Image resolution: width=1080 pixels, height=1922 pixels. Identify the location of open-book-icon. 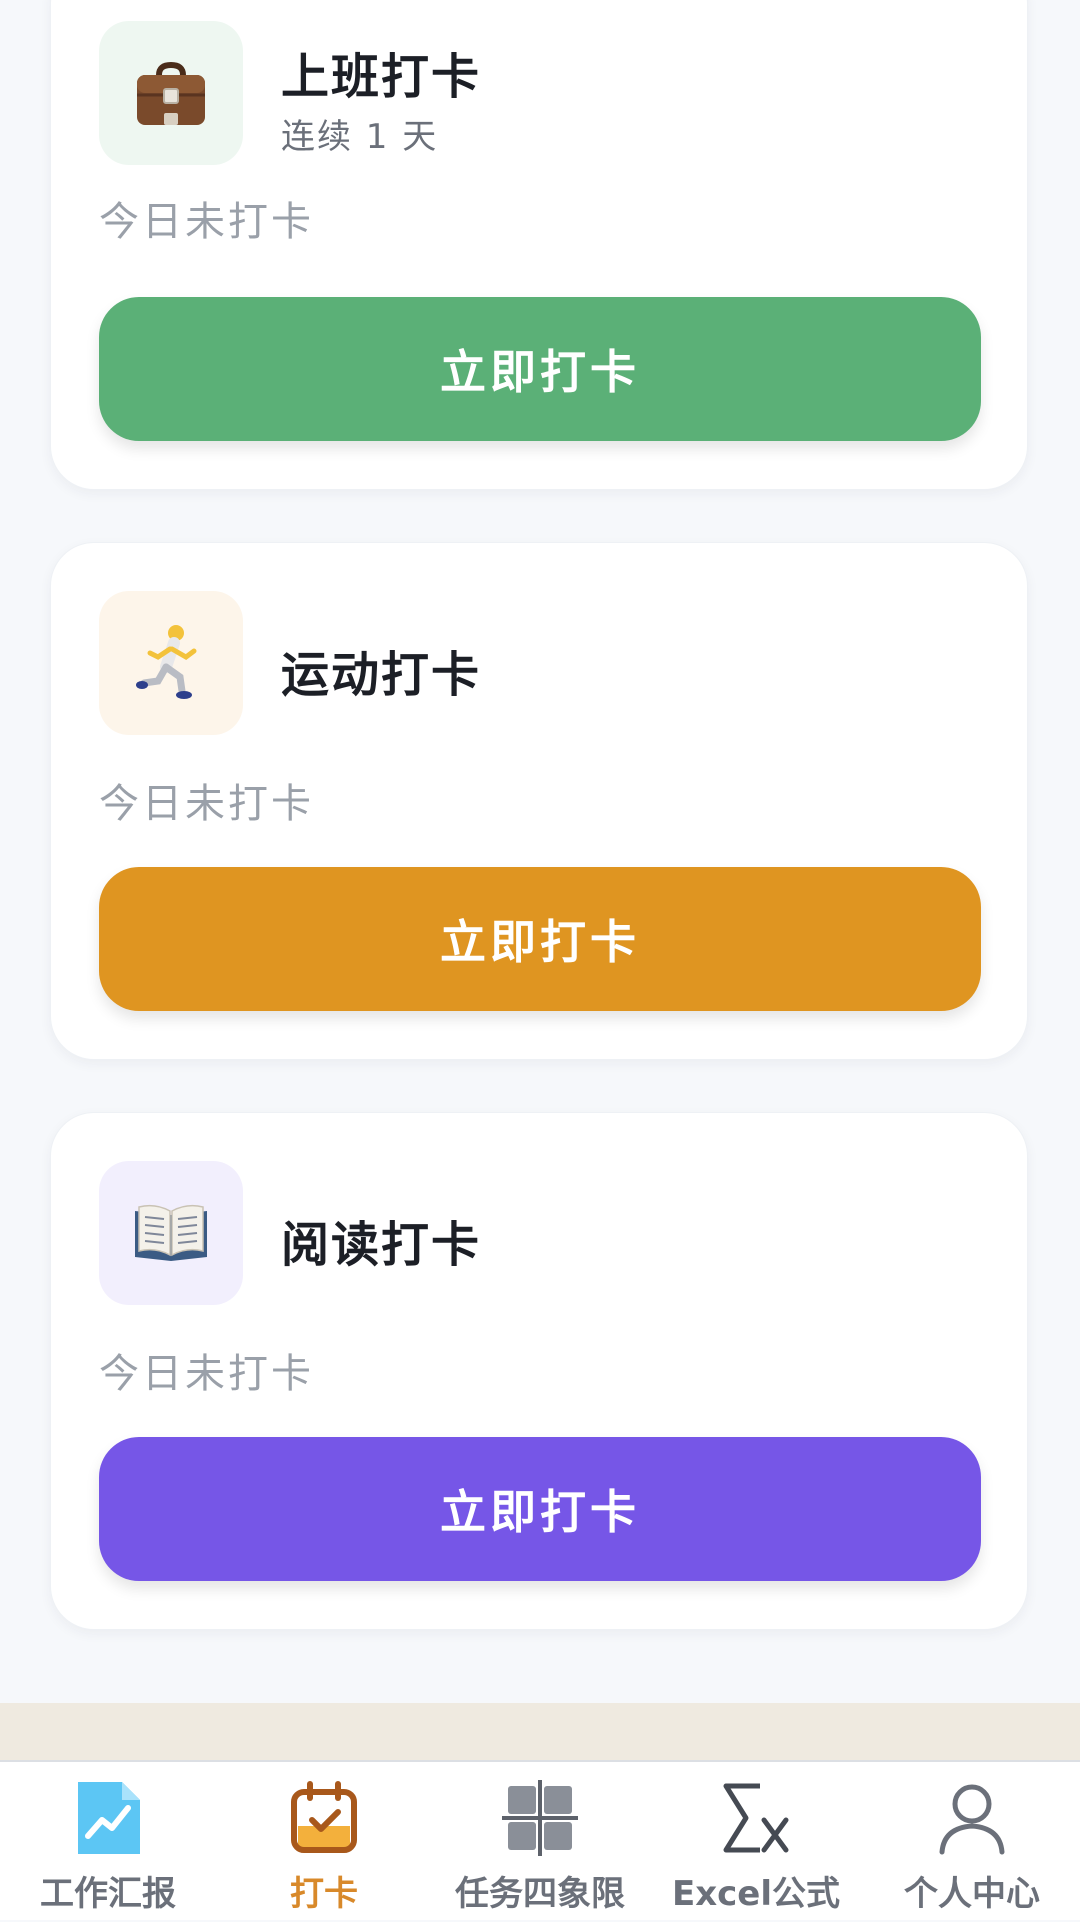
(171, 1232).